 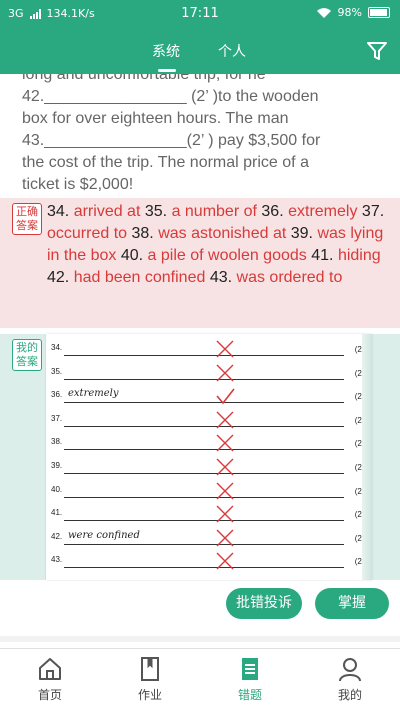 I want to click on home-icon, so click(x=50, y=669).